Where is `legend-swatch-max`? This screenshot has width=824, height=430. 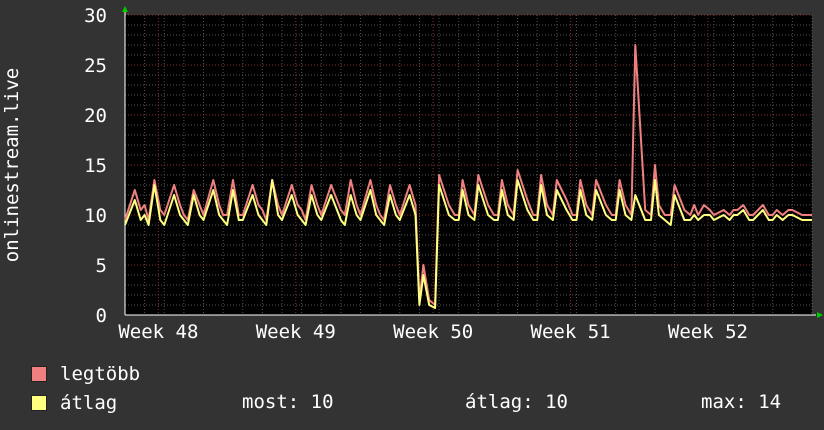
legend-swatch-max is located at coordinates (39, 374).